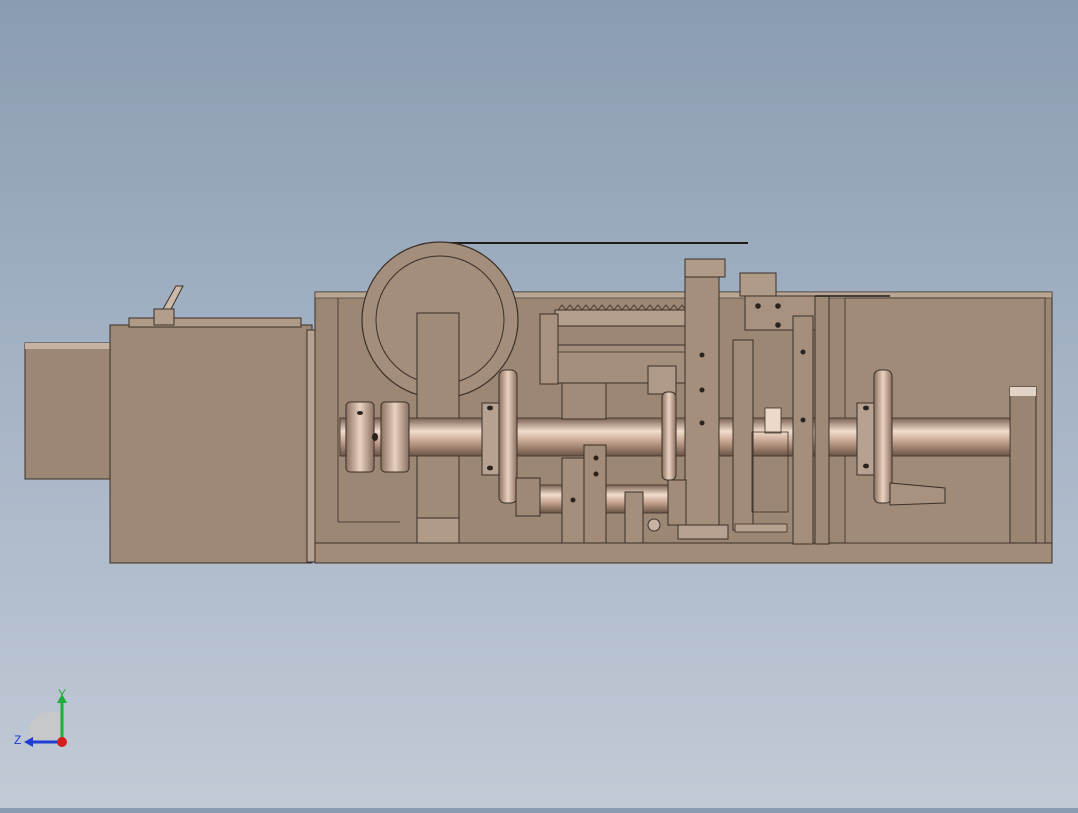 This screenshot has height=813, width=1078. Describe the element at coordinates (170, 424) in the screenshot. I see `motor-housing` at that location.